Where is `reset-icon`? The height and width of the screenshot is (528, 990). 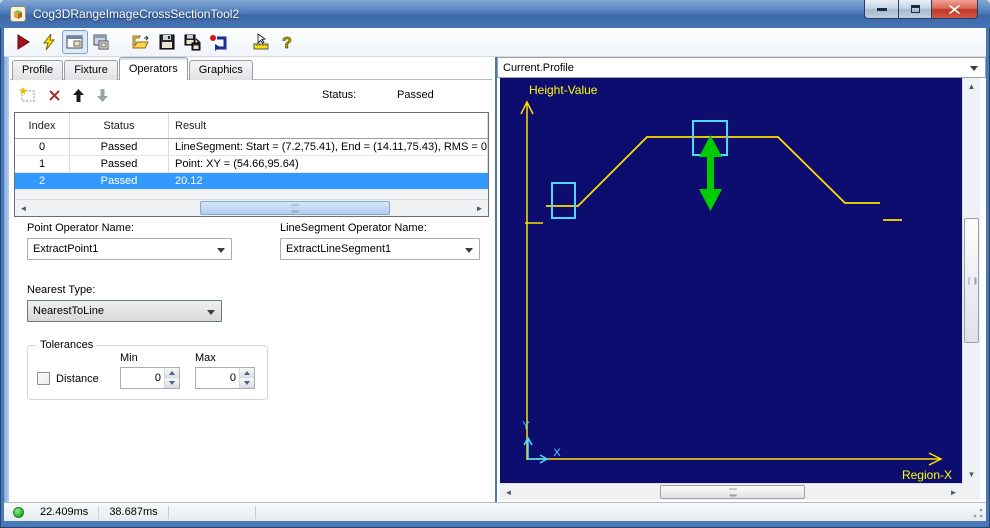 reset-icon is located at coordinates (218, 42).